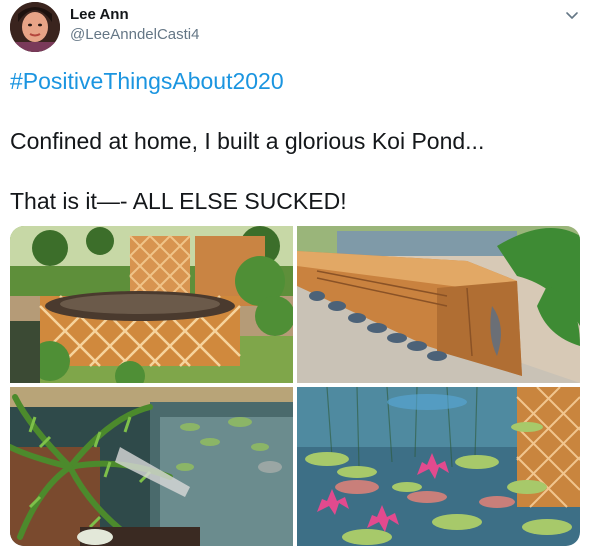  What do you see at coordinates (572, 15) in the screenshot?
I see `chevron-down-icon` at bounding box center [572, 15].